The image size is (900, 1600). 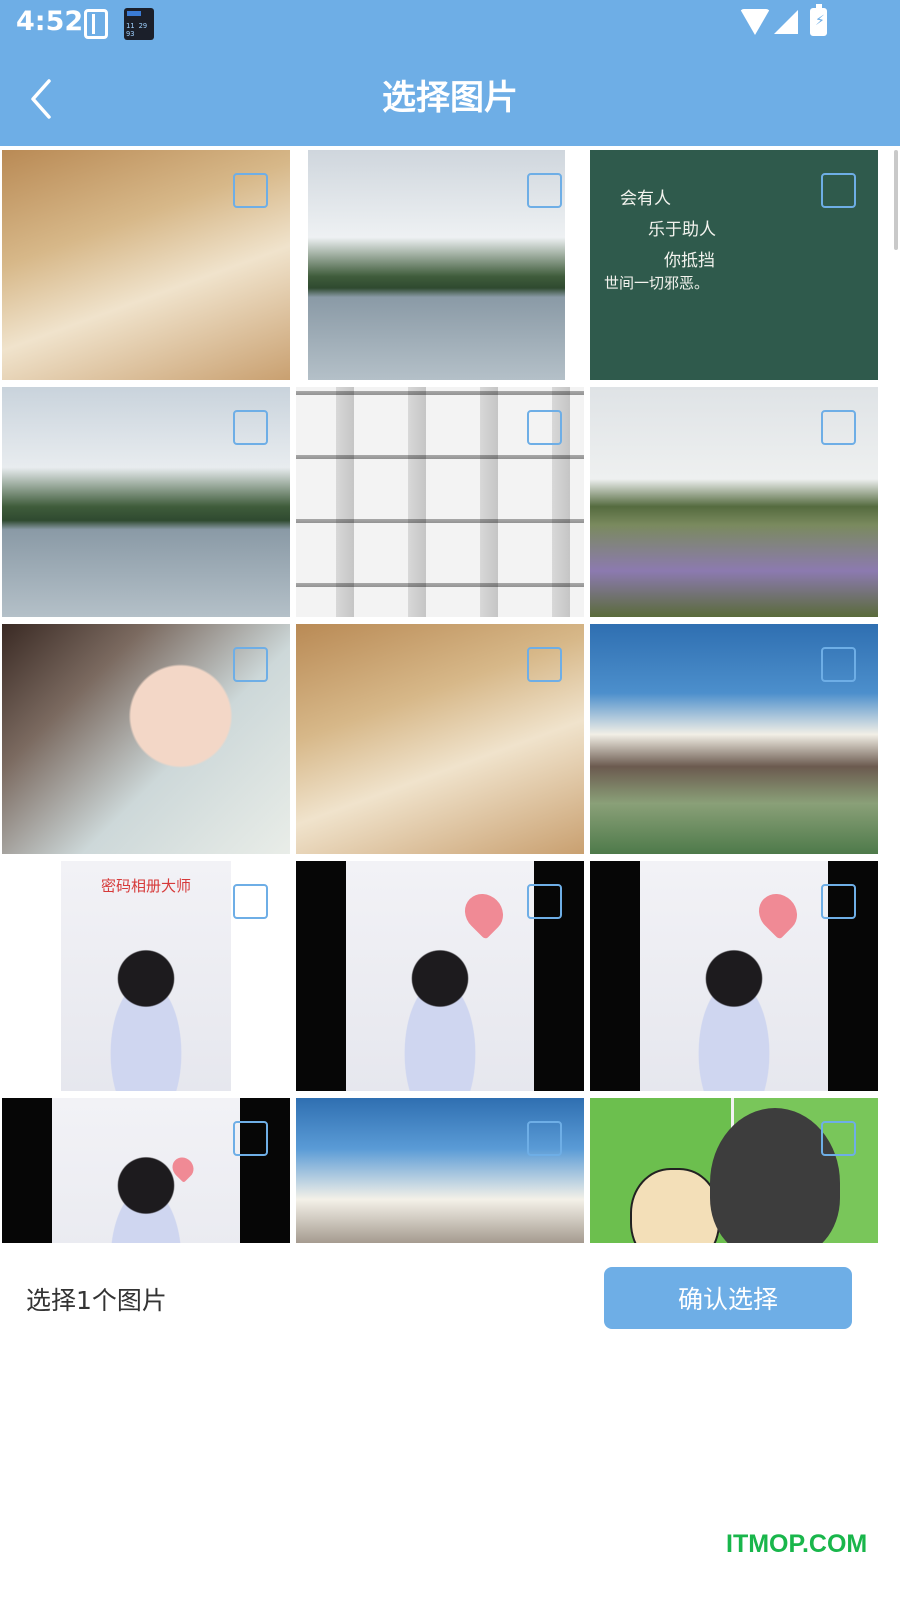 What do you see at coordinates (896, 200) in the screenshot?
I see `grid-scrollbar` at bounding box center [896, 200].